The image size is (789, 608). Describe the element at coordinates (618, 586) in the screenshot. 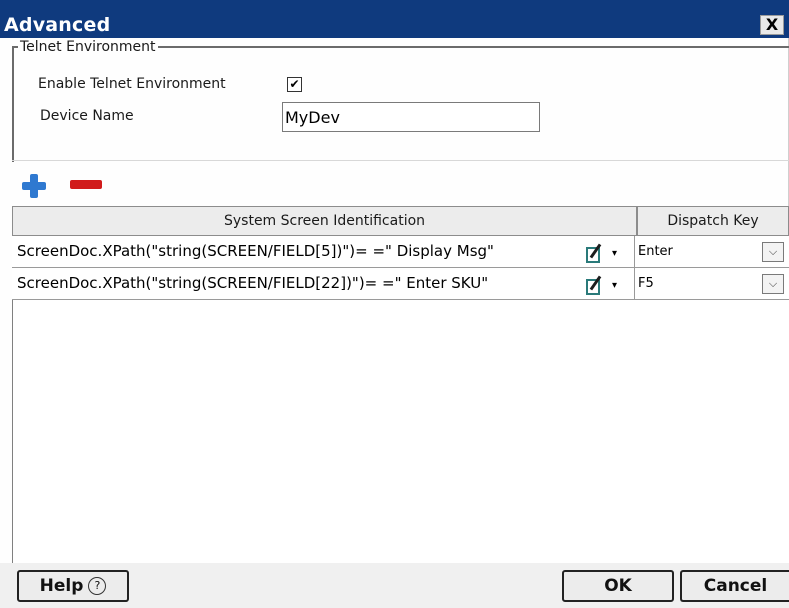

I see `ok-button: OK` at that location.